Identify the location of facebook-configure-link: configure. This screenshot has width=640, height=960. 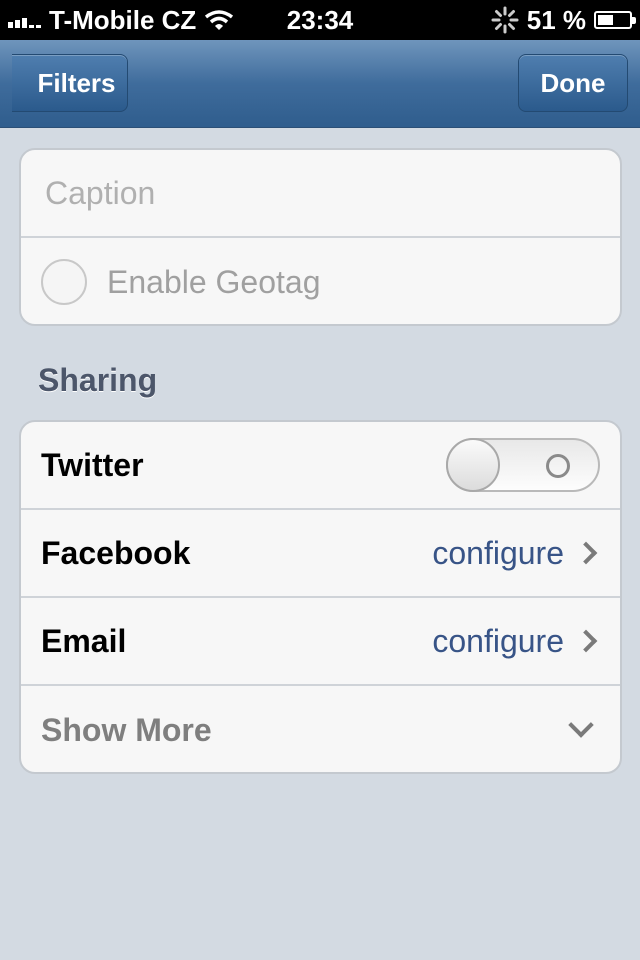
(498, 553).